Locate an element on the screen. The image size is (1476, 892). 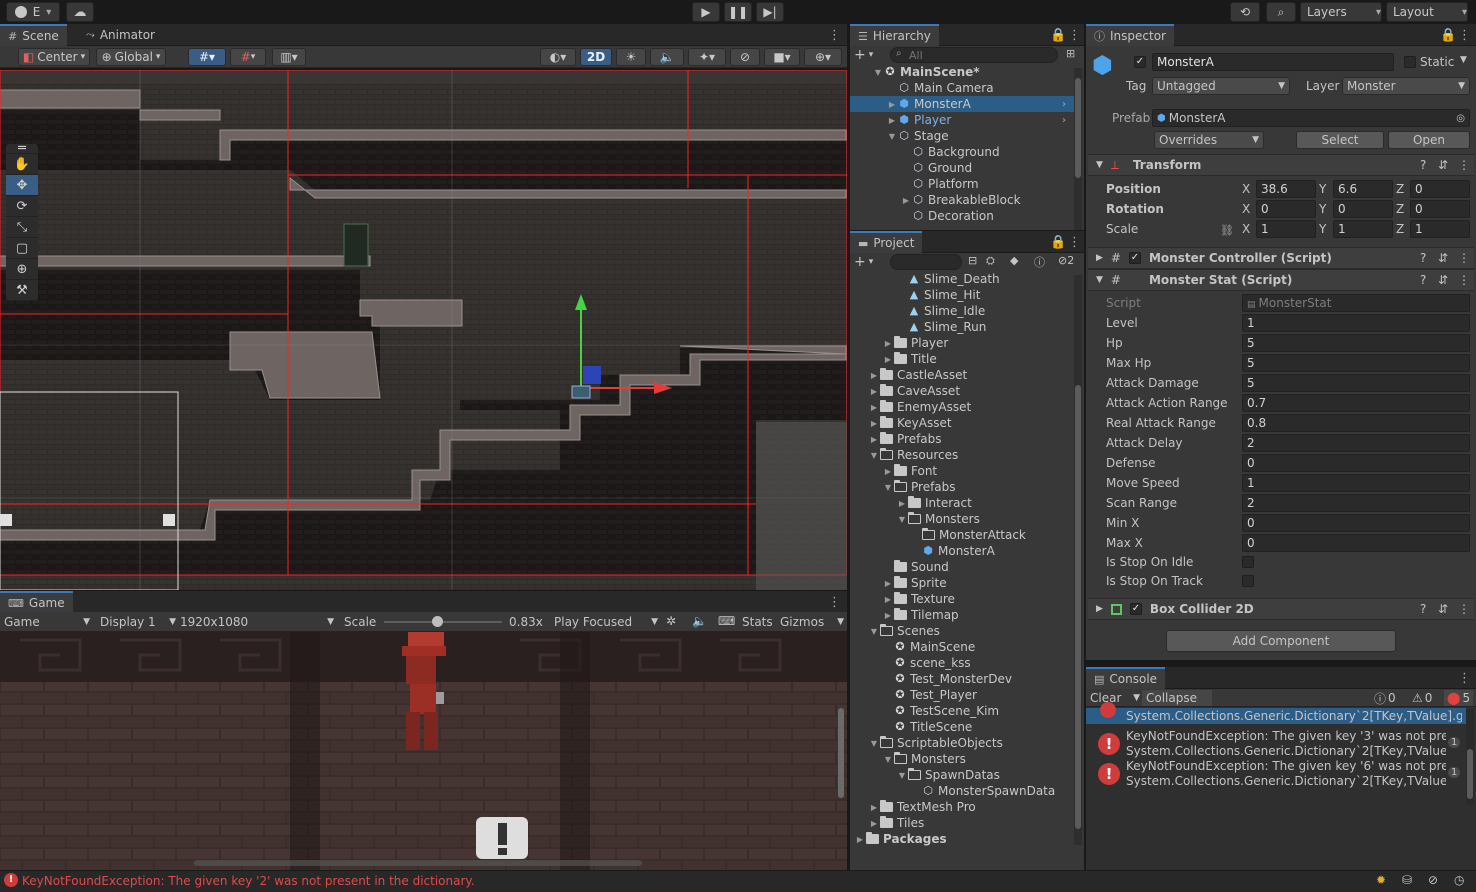
mute-audio-icon: 🔈 is located at coordinates (699, 621).